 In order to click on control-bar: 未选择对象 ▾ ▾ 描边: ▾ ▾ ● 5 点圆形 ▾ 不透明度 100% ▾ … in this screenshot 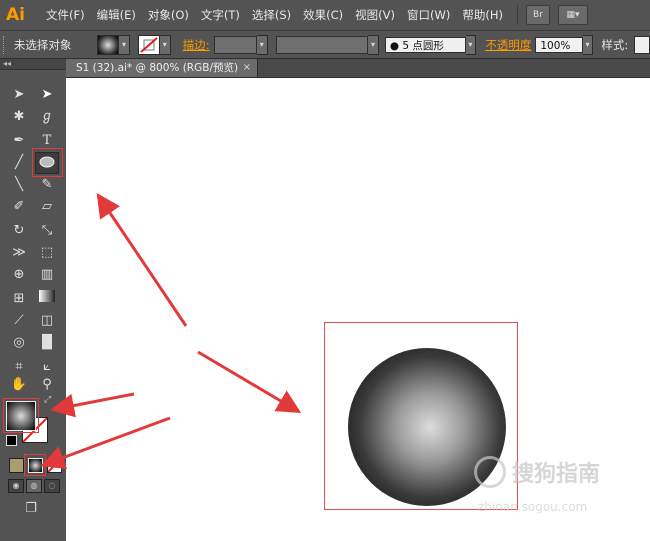, I will do `click(325, 45)`.